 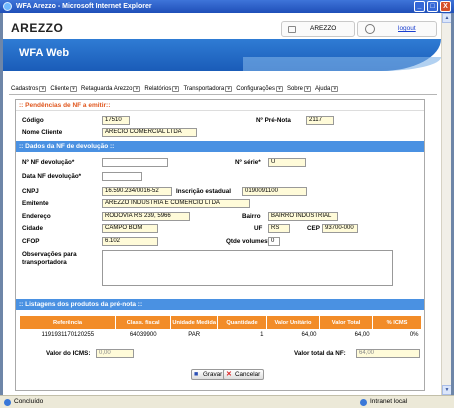 I want to click on cidade-field: CAMPO BOM, so click(x=130, y=228).